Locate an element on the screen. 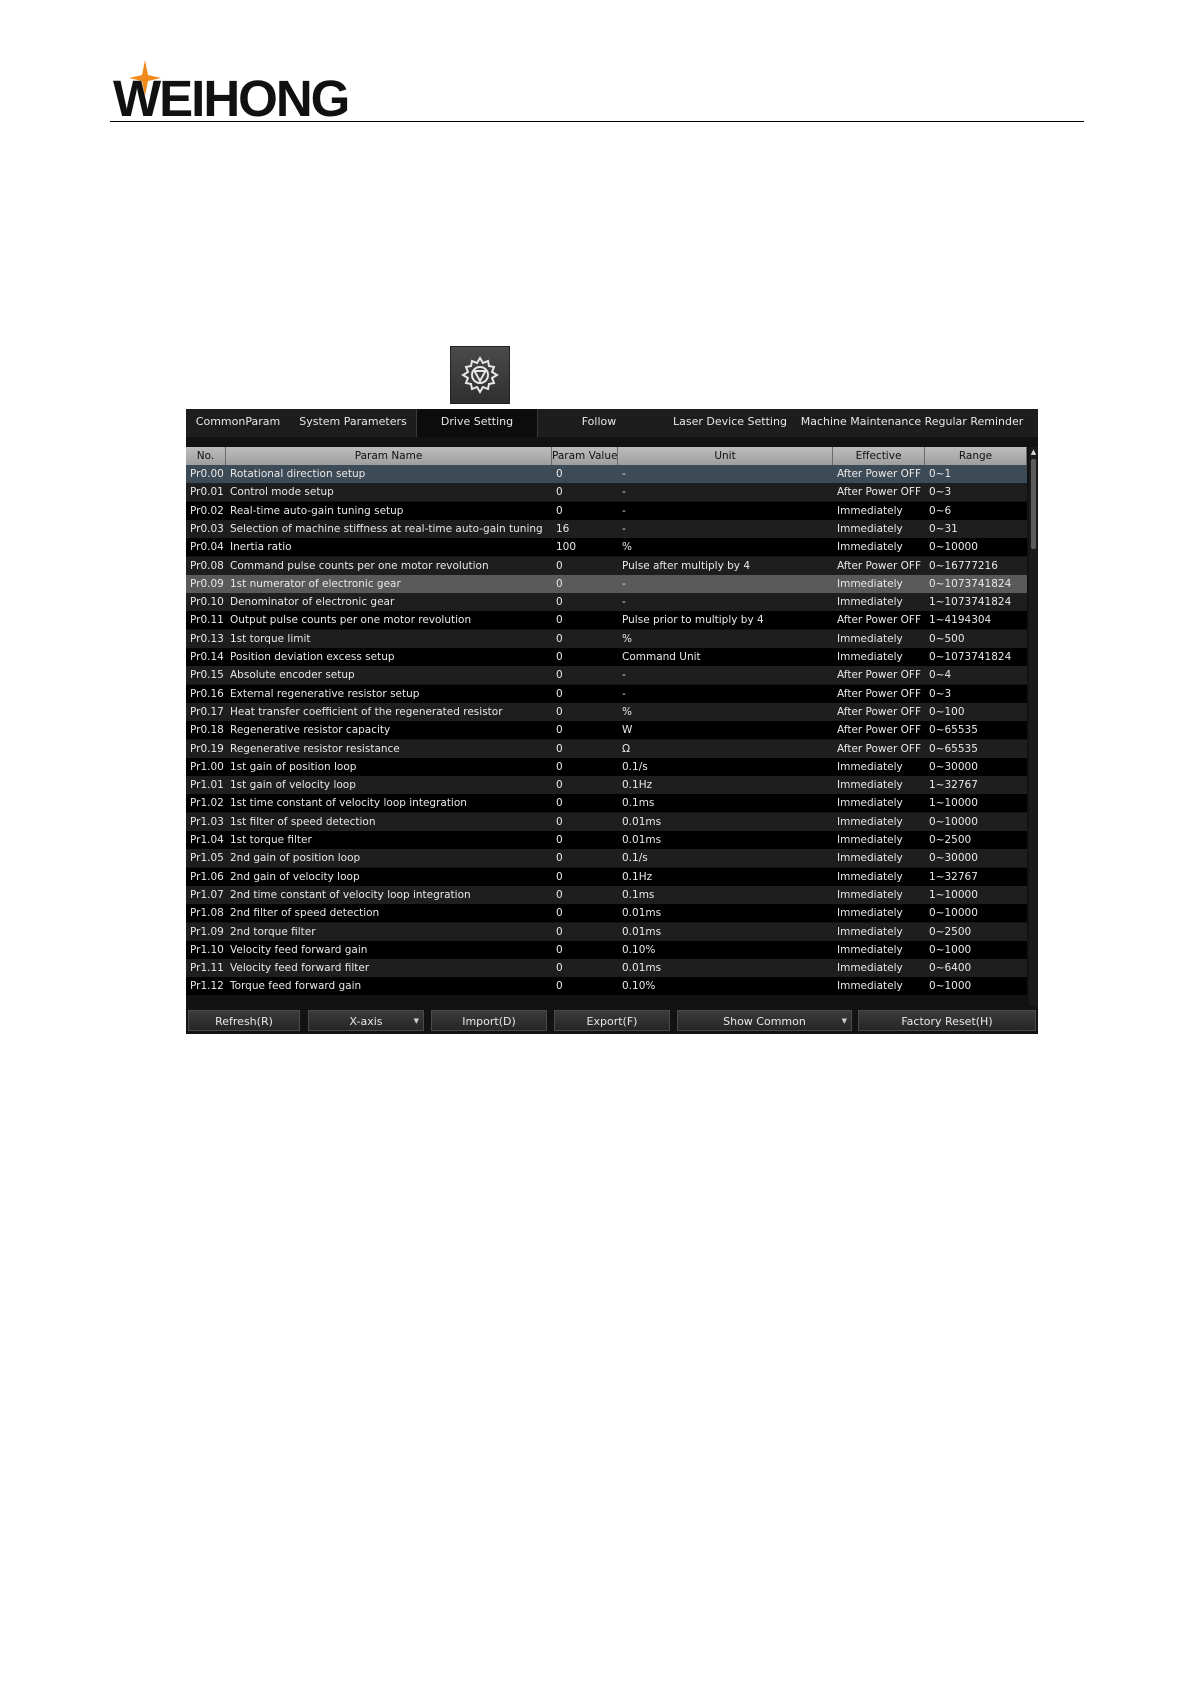 The width and height of the screenshot is (1190, 1684). cell-unit: 0.1Hz is located at coordinates (637, 785).